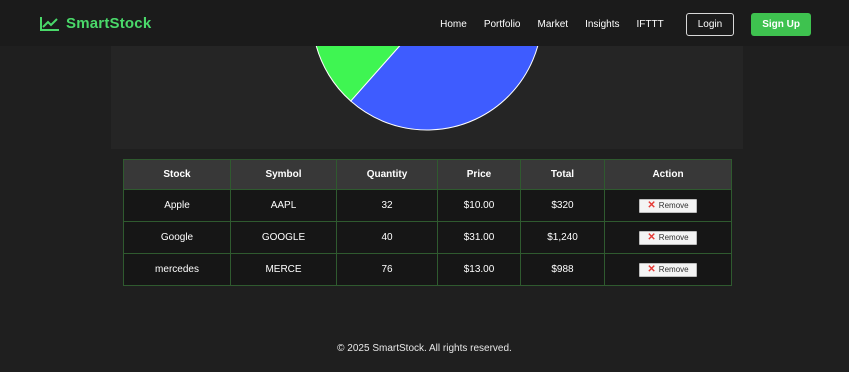  What do you see at coordinates (479, 205) in the screenshot?
I see `cell-price: $10.00` at bounding box center [479, 205].